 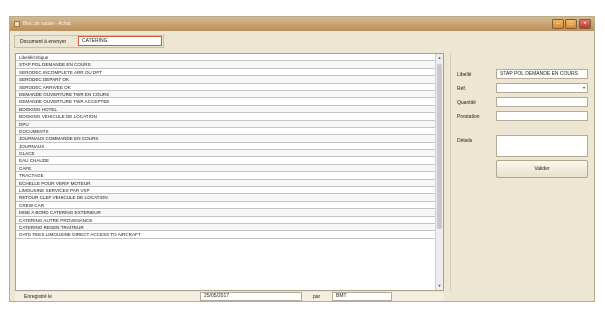 I want to click on list-item: DEMANDE OUVERTURE TWR EN COURS, so click(x=226, y=94).